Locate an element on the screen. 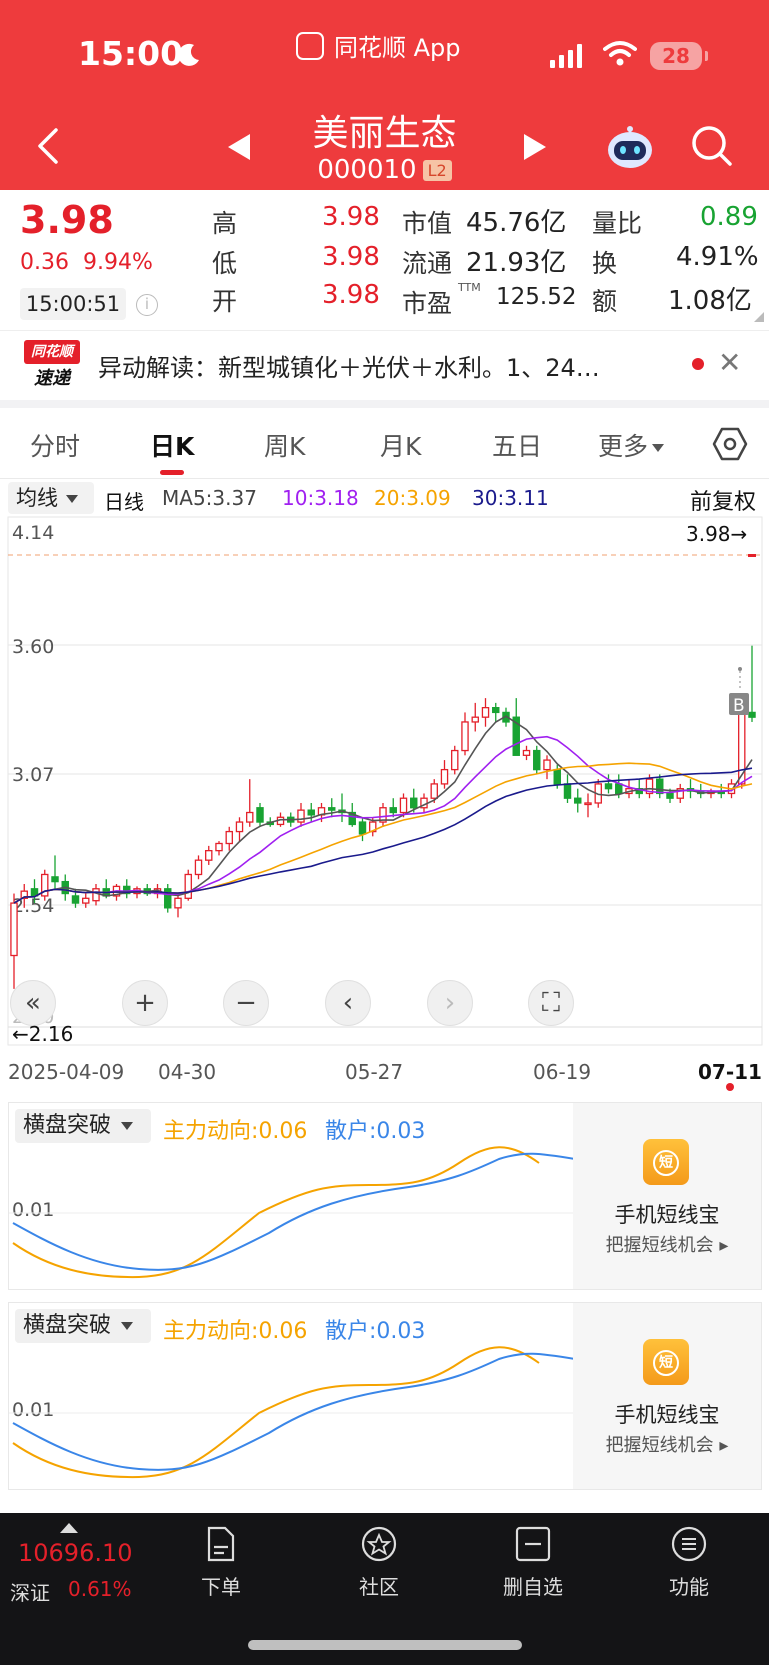 The width and height of the screenshot is (769, 1665). nav-community: 社区 is located at coordinates (379, 1562).